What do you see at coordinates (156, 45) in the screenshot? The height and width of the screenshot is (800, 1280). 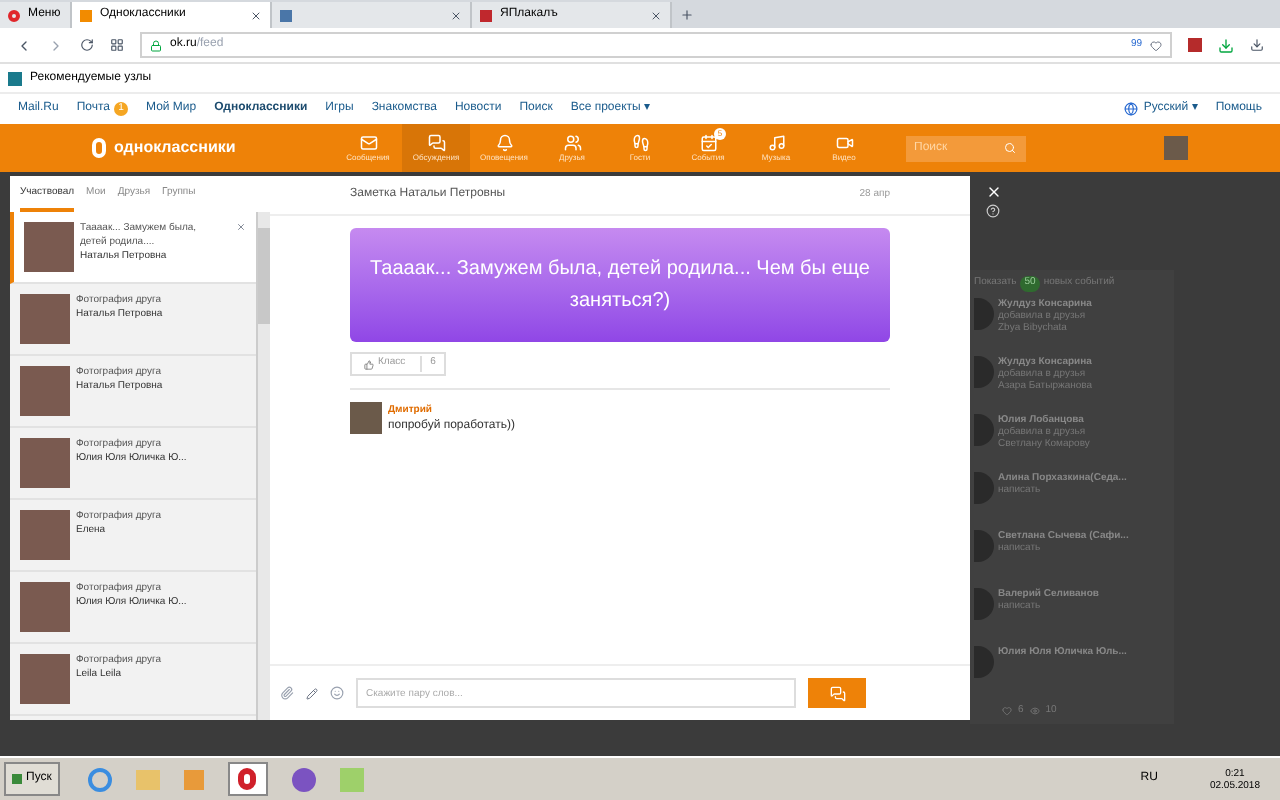 I see `lock-icon` at bounding box center [156, 45].